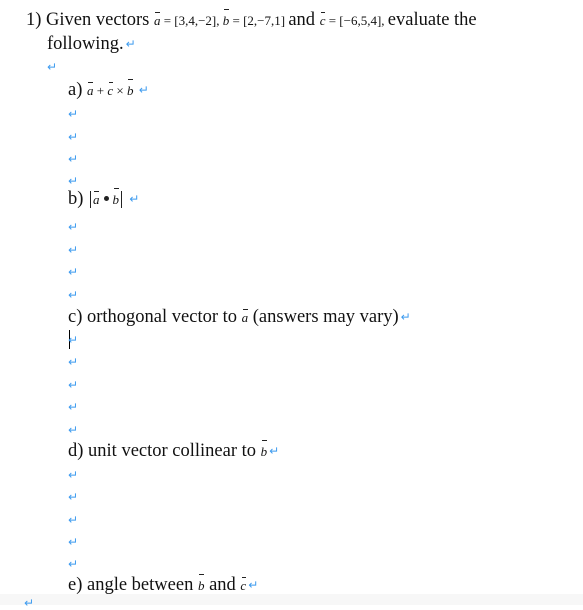 This screenshot has height=610, width=583. Describe the element at coordinates (432, 20) in the screenshot. I see `question-tail: evaluate the` at that location.